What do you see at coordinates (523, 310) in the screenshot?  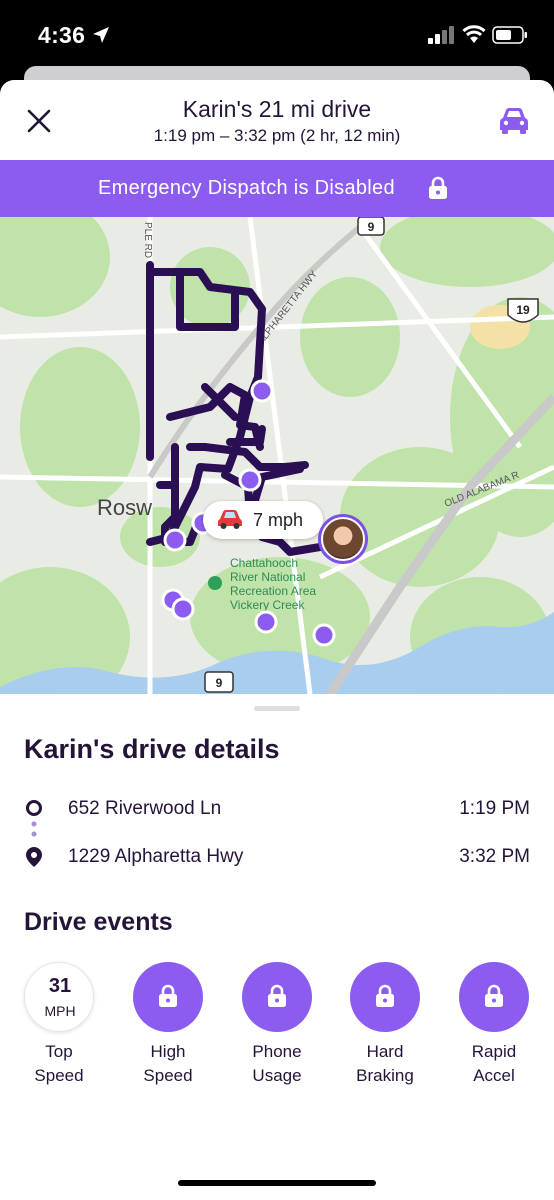 I see `us-19-label: 19` at bounding box center [523, 310].